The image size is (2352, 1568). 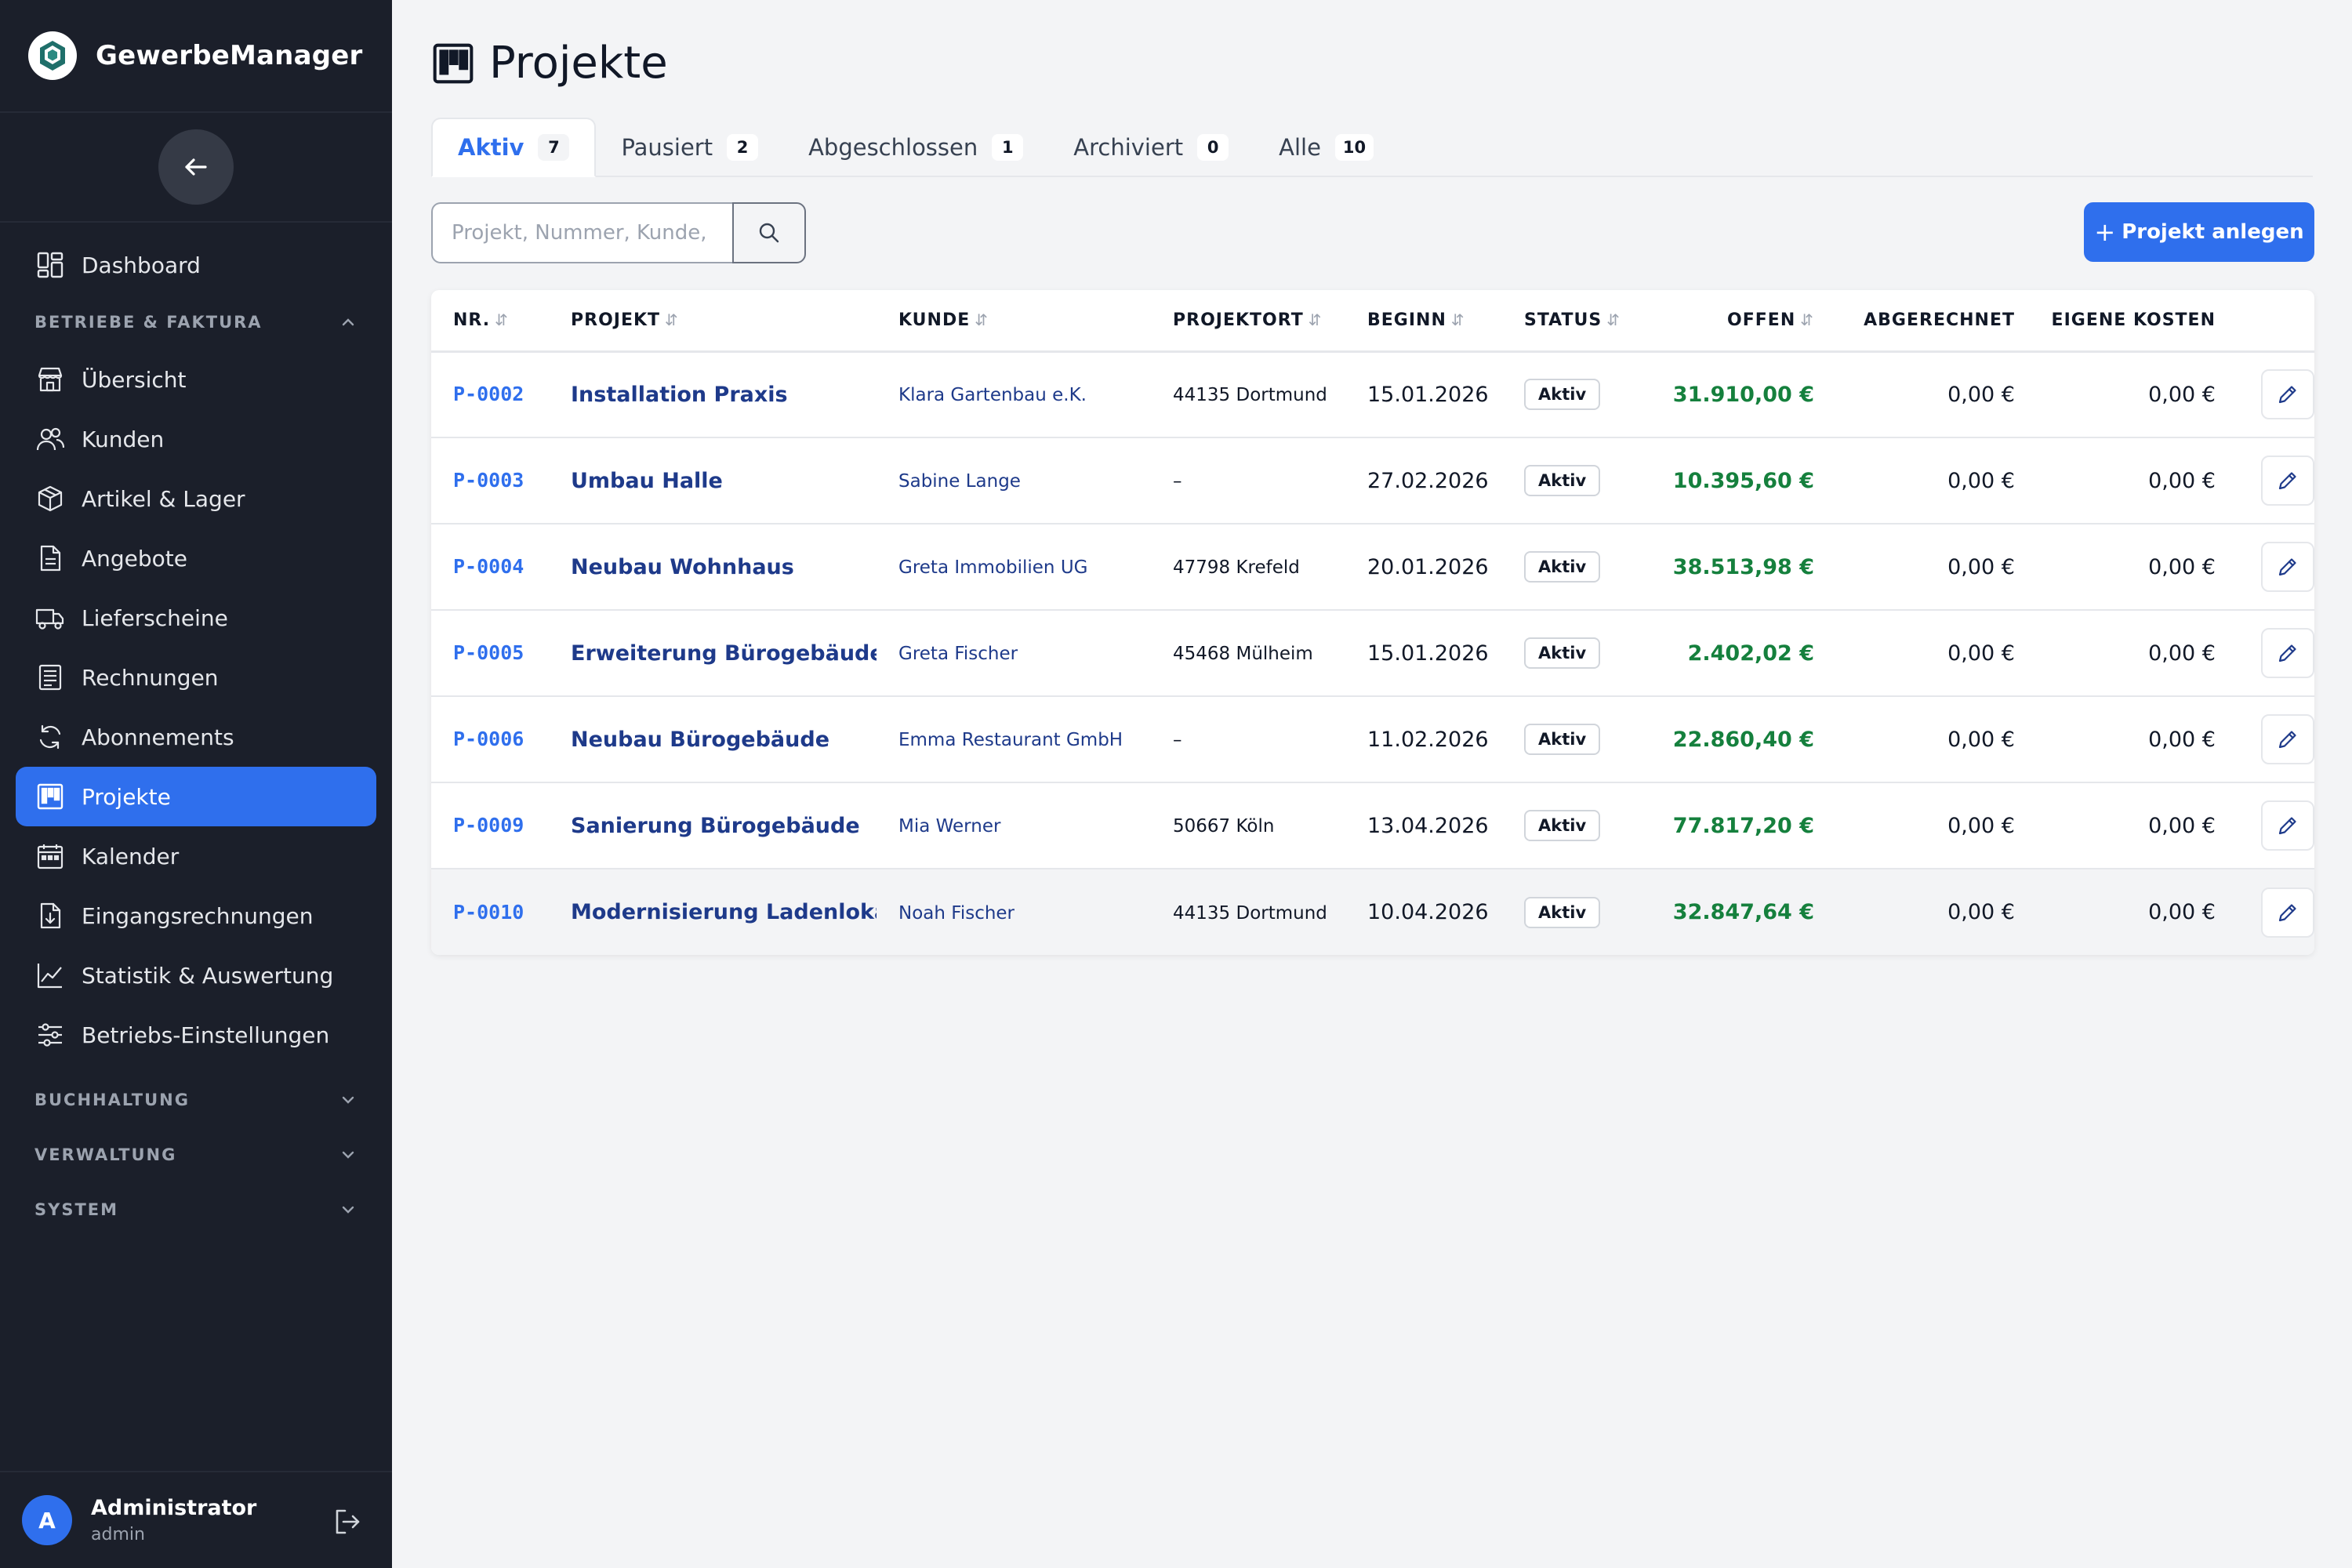 I want to click on customer-link: Greta Immobilien UG, so click(x=993, y=567).